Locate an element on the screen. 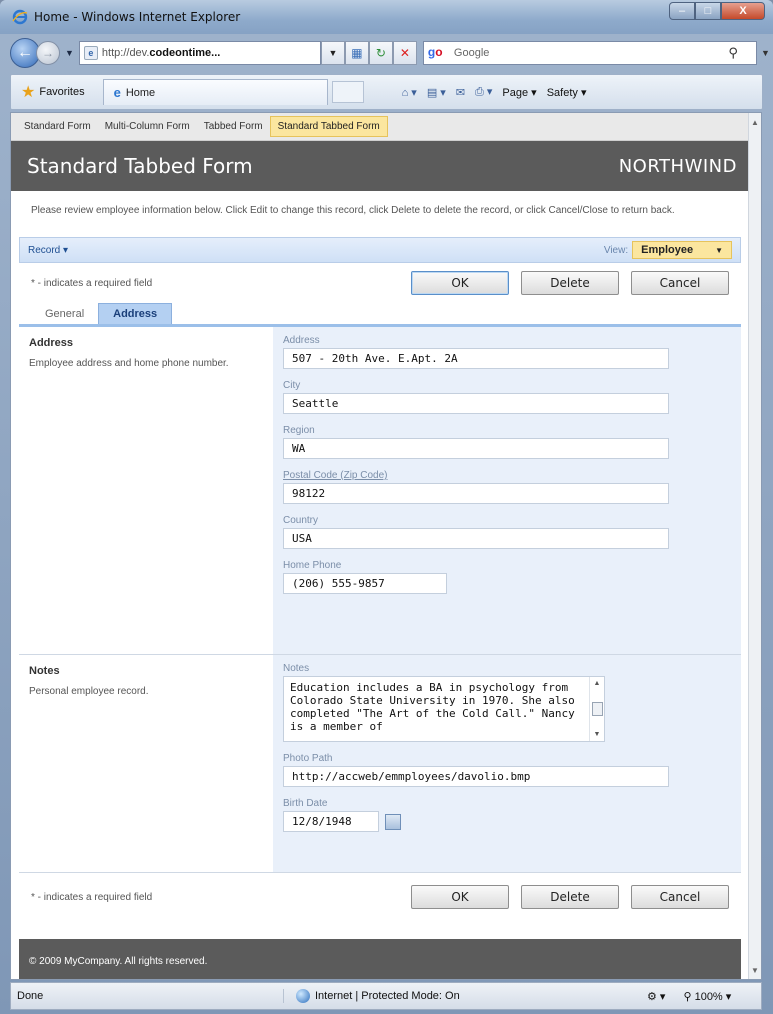 This screenshot has height=1014, width=773. tab-general: General is located at coordinates (64, 314).